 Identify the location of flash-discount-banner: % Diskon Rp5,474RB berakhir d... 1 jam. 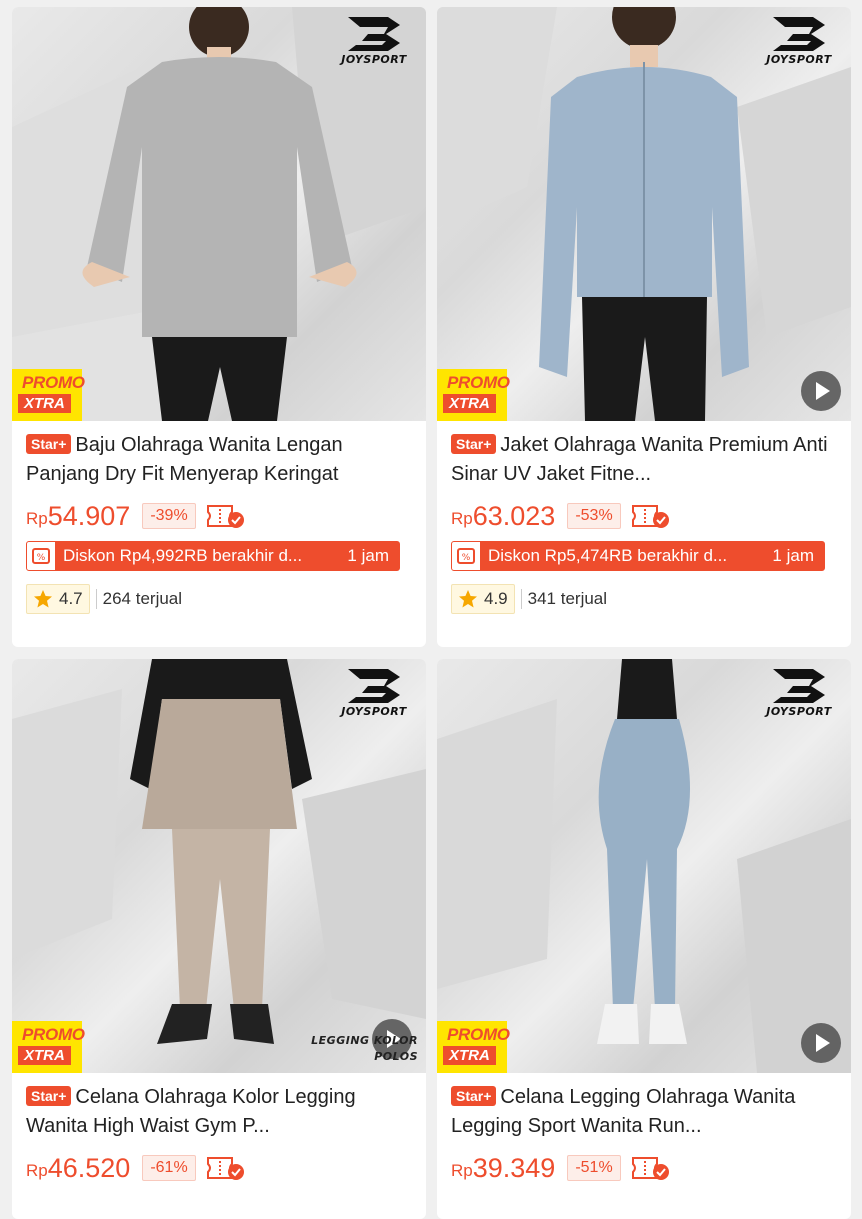
(638, 556).